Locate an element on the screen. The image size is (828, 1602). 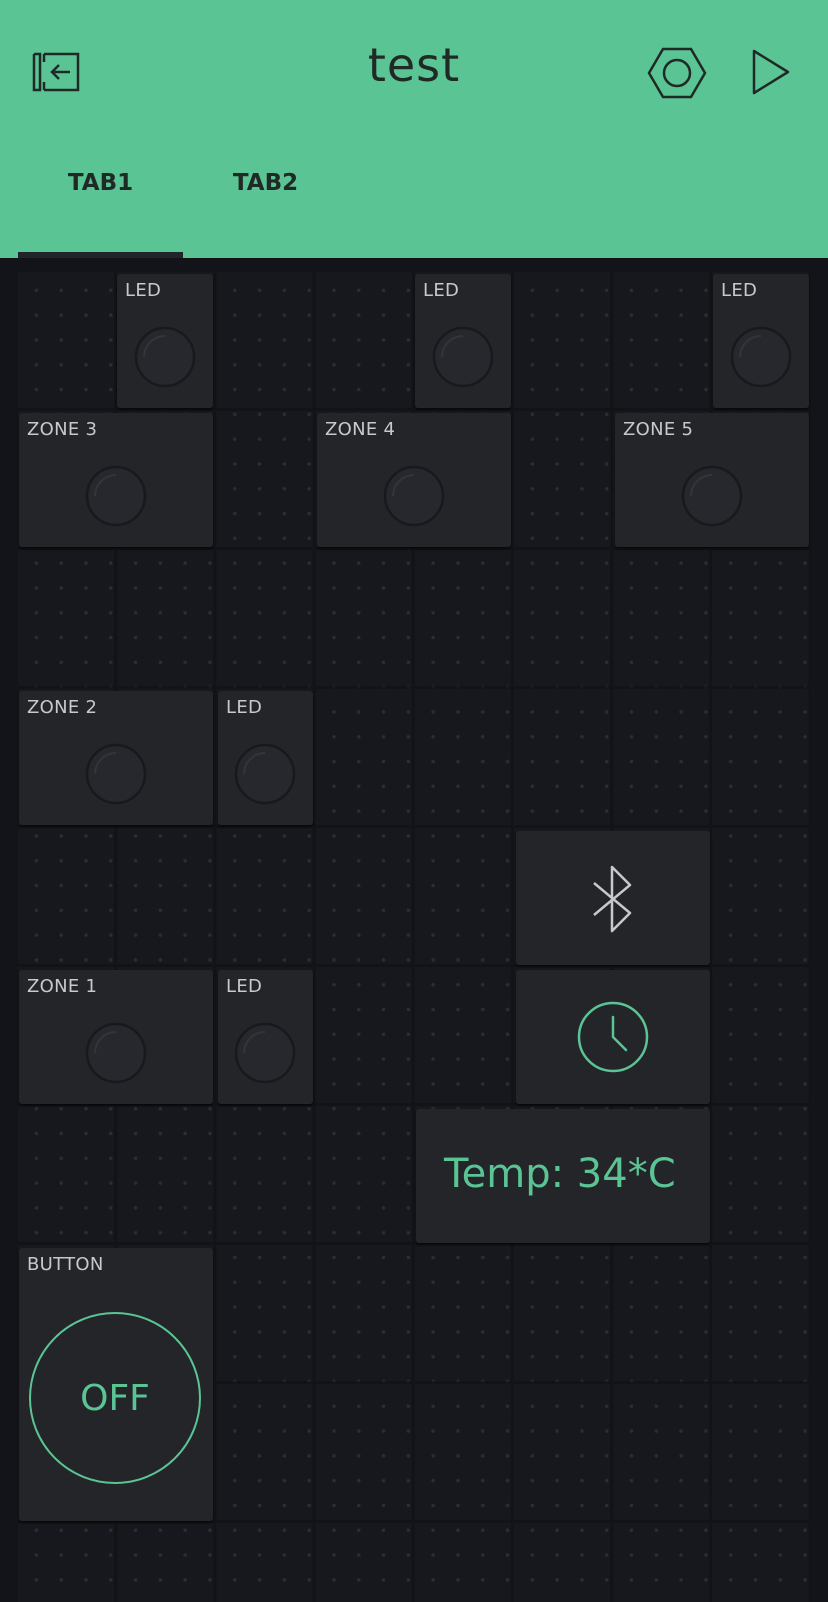
settings-button is located at coordinates (677, 73).